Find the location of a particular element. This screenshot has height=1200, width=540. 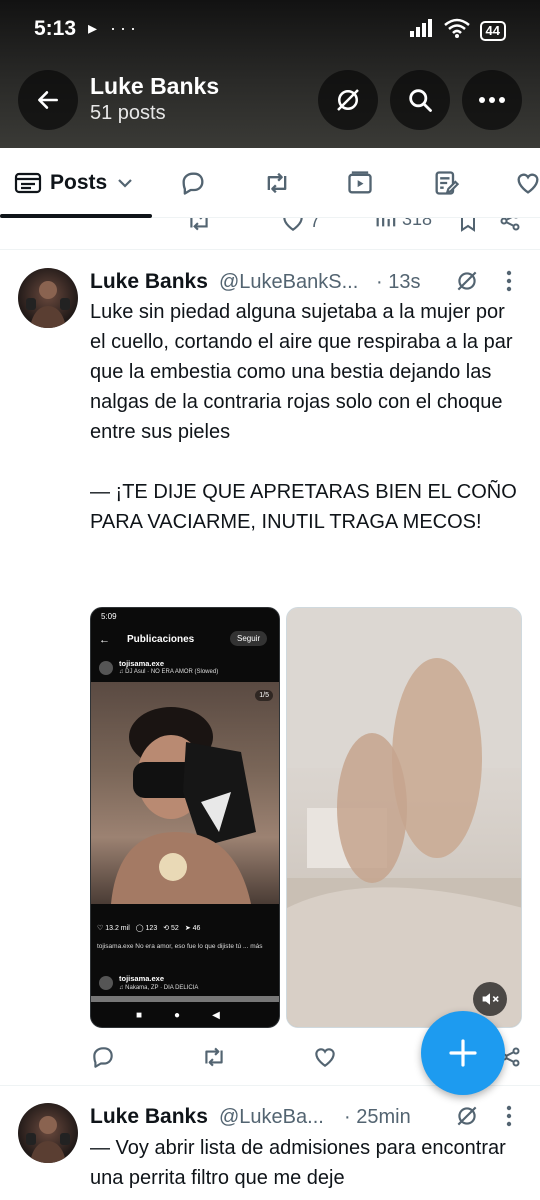

plus-icon is located at coordinates (463, 1053).